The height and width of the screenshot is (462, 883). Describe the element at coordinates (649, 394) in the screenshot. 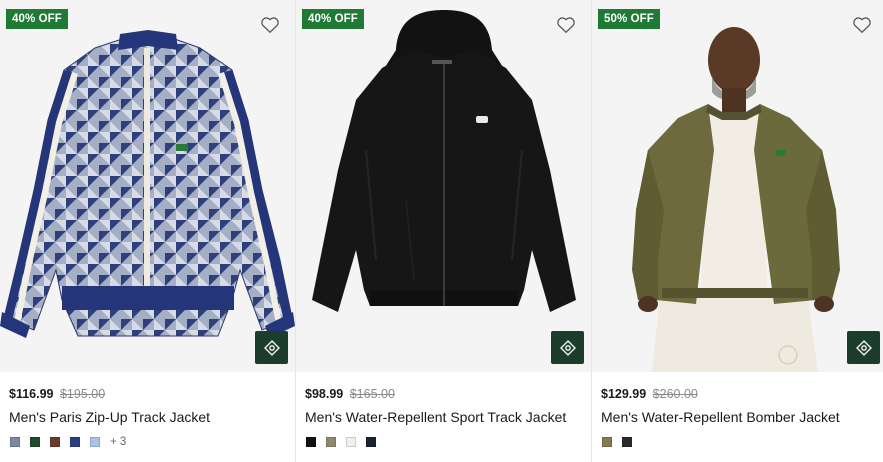

I see `price-block: $129.99 $260.00` at that location.